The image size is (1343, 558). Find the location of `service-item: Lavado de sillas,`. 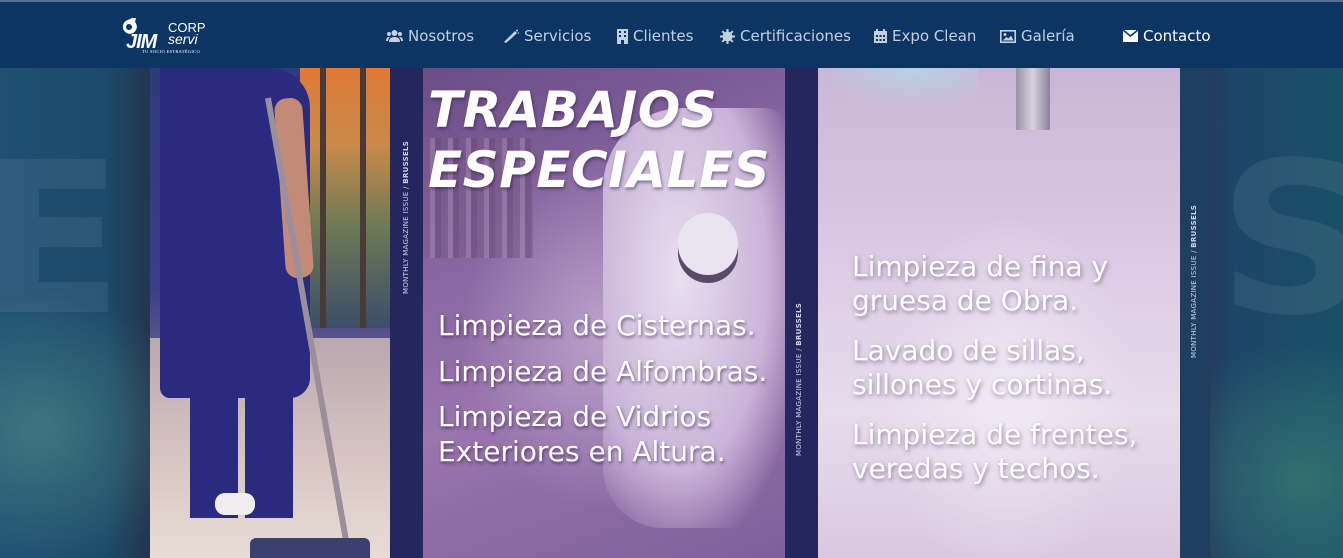

service-item: Lavado de sillas, is located at coordinates (968, 350).